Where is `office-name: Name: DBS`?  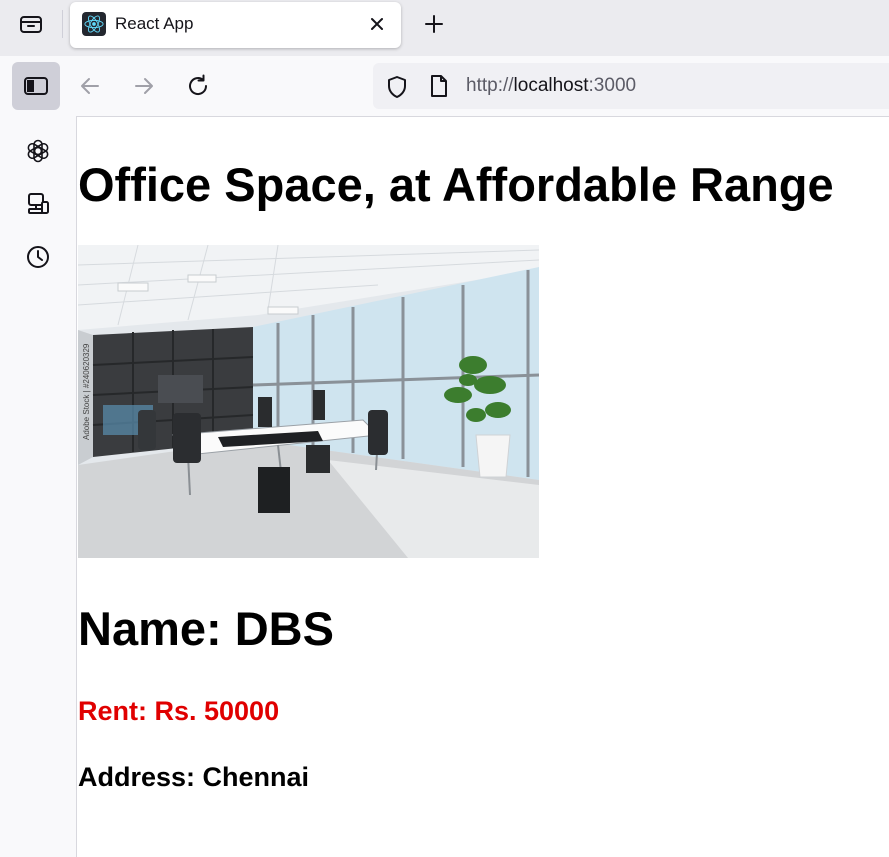 office-name: Name: DBS is located at coordinates (206, 628).